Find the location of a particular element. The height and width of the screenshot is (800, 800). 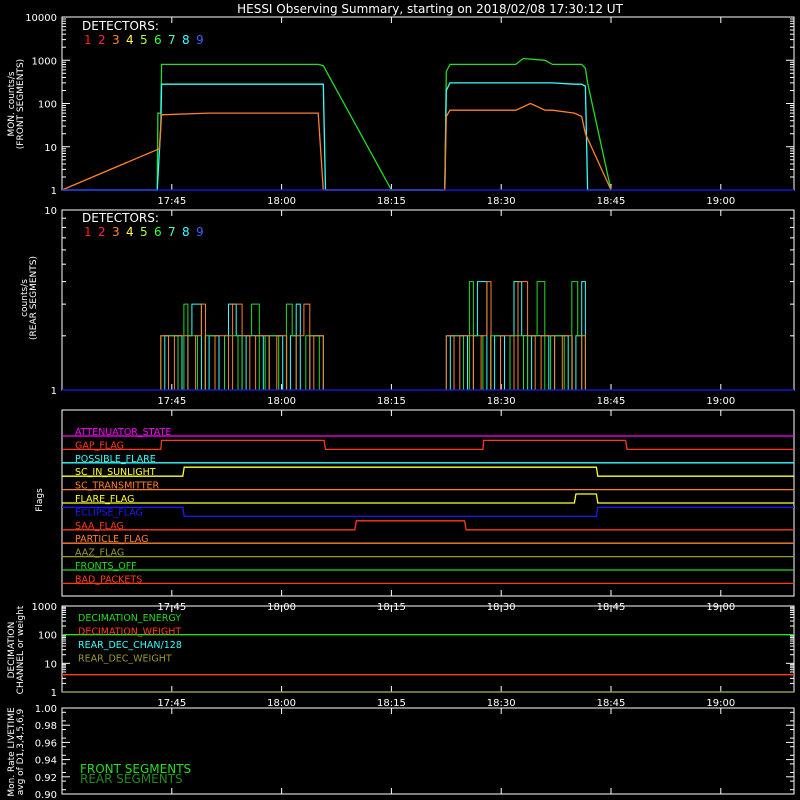

decimation-ylabel2: CHANNEL or weight is located at coordinates (21, 649).